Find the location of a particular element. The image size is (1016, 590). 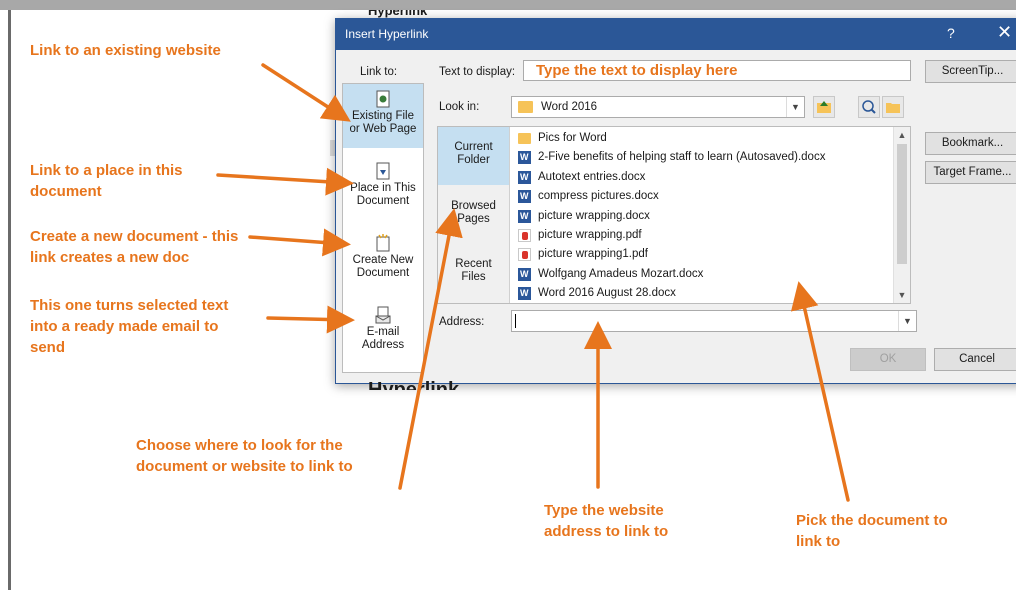

dialog-titlebar: Insert Hyperlink ? ✕ is located at coordinates (676, 34).